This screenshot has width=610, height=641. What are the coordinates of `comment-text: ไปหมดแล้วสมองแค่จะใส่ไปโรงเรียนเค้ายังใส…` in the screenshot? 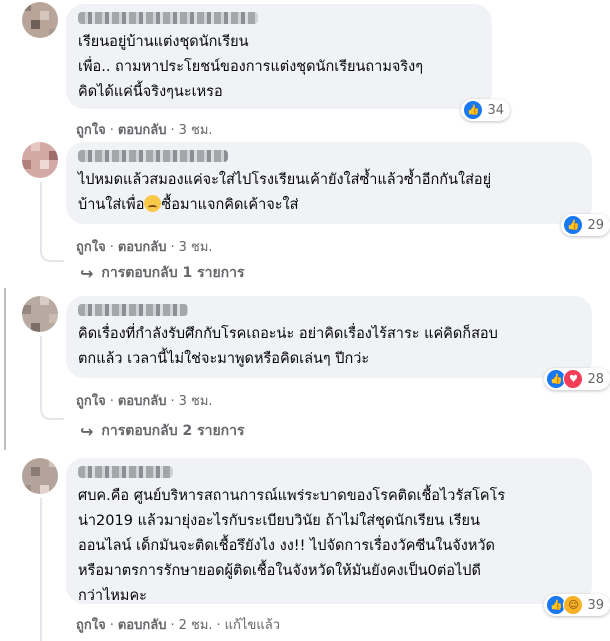 It's located at (285, 192).